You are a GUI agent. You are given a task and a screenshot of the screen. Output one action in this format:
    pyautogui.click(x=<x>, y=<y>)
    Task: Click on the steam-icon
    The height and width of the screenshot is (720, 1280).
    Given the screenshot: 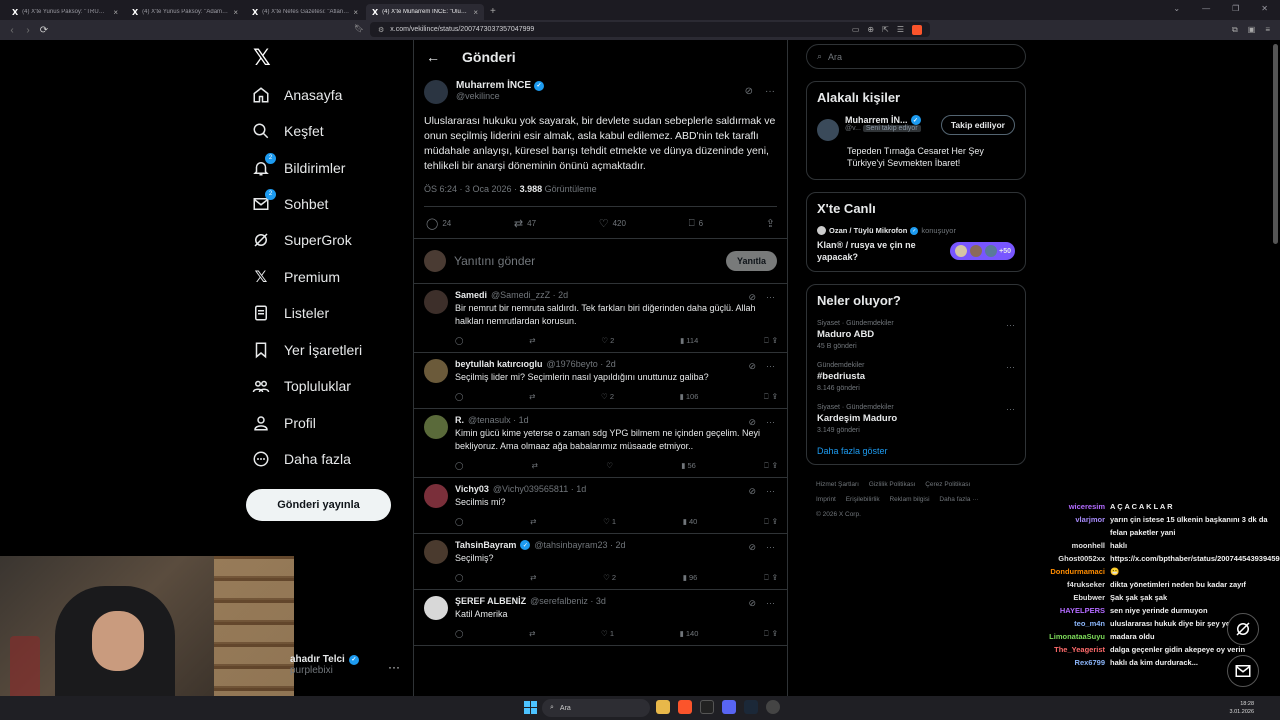 What is the action you would take?
    pyautogui.click(x=751, y=707)
    